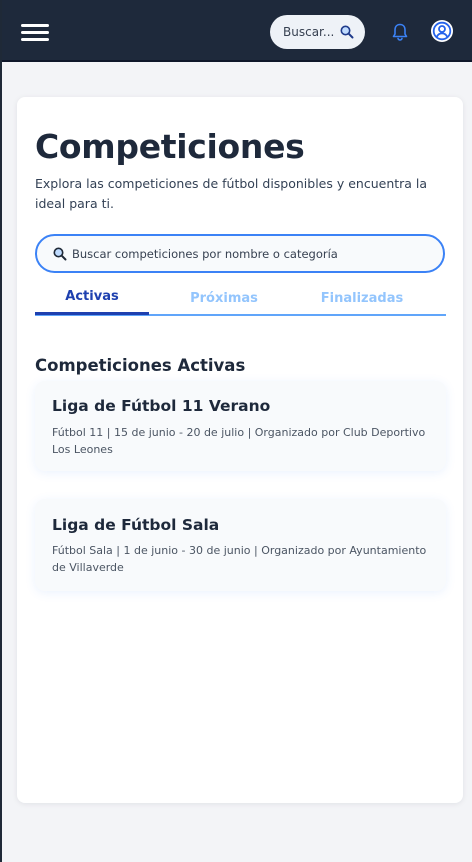 This screenshot has height=862, width=472. What do you see at coordinates (140, 365) in the screenshot?
I see `section-title: Competiciones Activas` at bounding box center [140, 365].